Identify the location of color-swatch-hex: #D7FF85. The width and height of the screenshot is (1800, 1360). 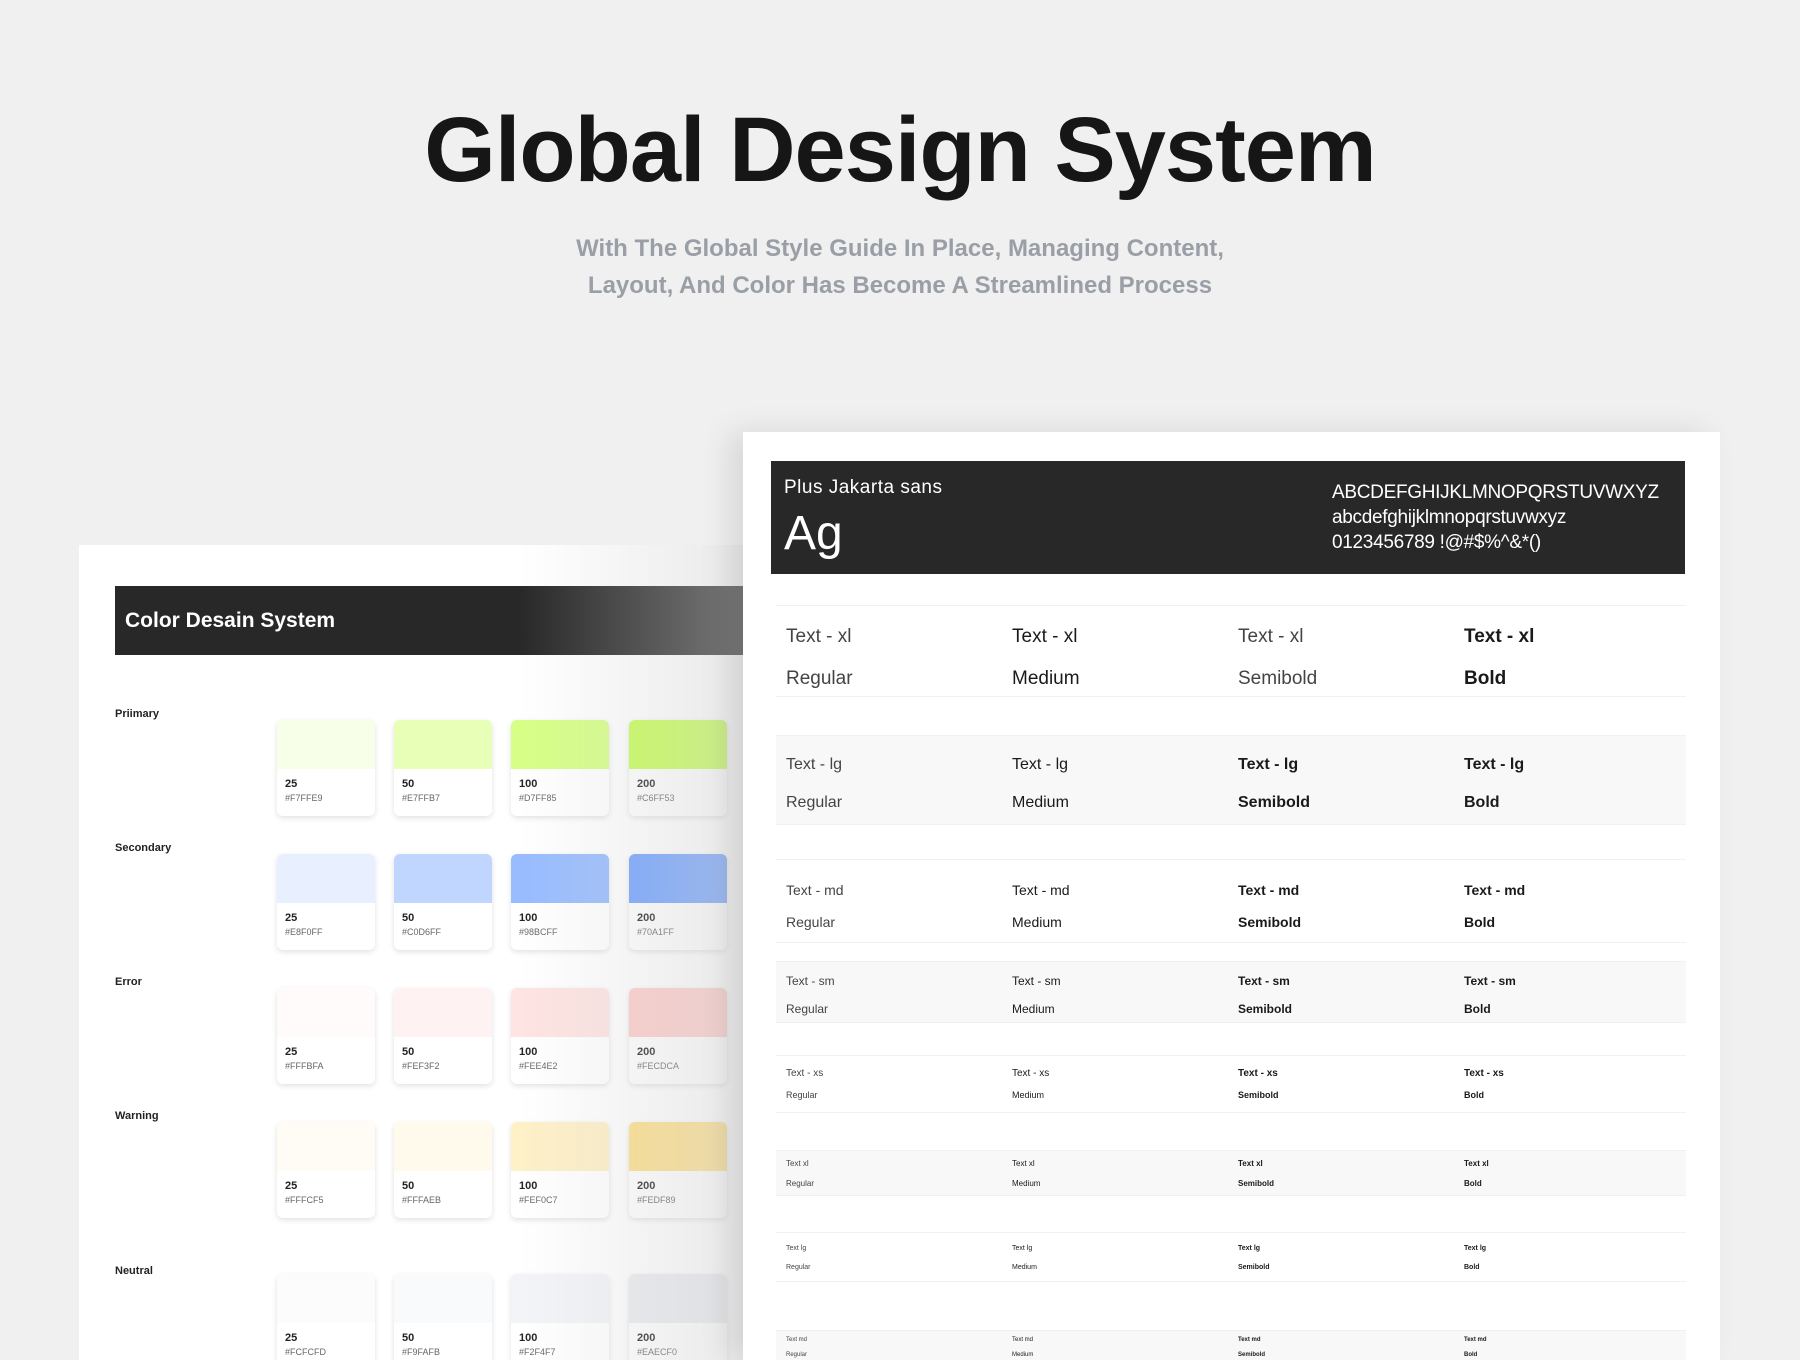
(538, 798).